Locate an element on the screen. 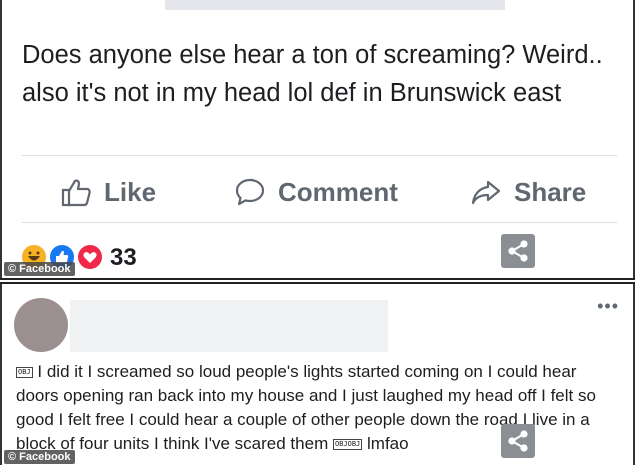 Image resolution: width=635 pixels, height=465 pixels. more-options-icon: ••• is located at coordinates (608, 306).